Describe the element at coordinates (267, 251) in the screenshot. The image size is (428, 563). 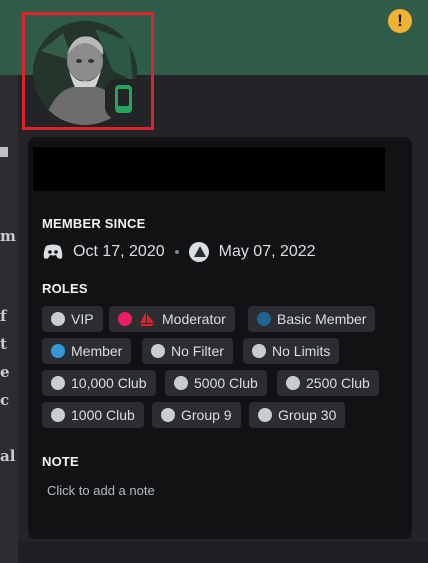
I see `server-join-date: May 07, 2022` at that location.